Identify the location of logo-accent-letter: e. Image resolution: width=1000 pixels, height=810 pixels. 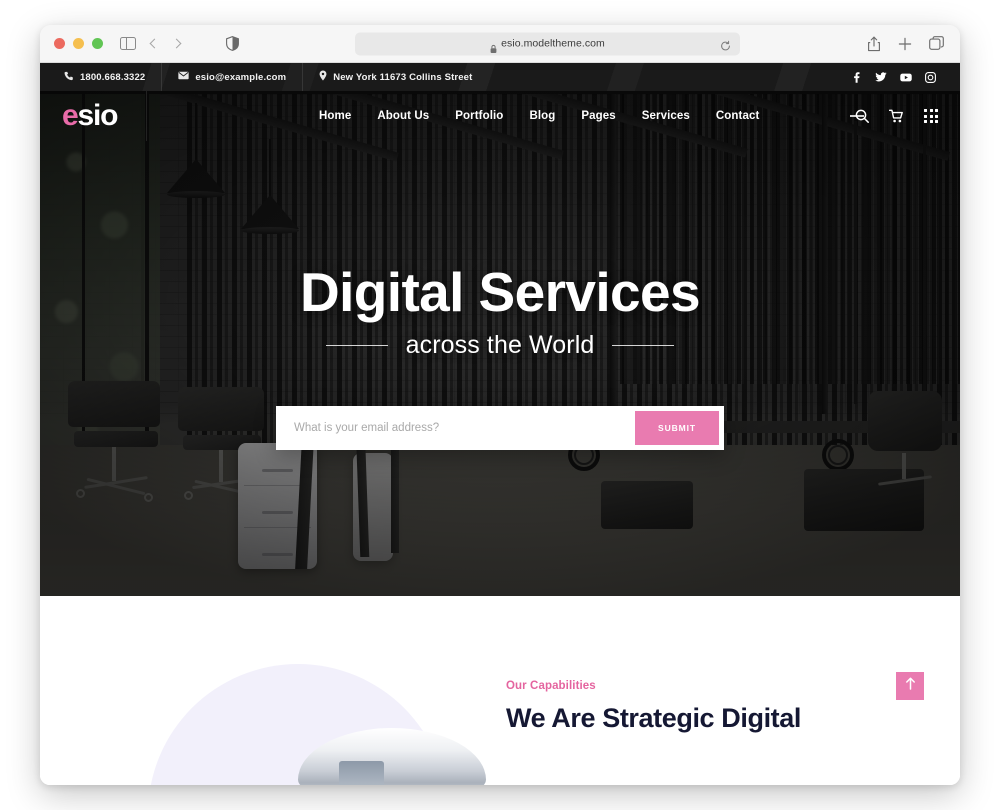
(70, 115).